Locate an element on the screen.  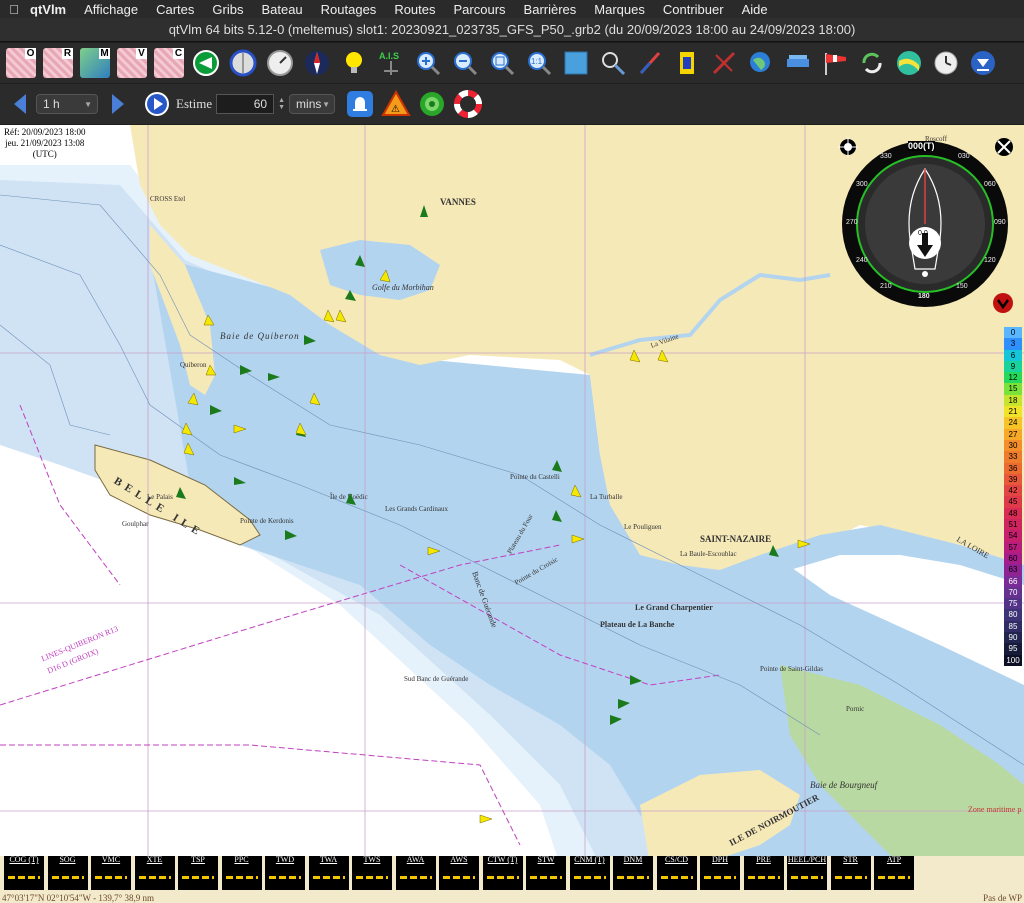
menu-parcours: Parcours is located at coordinates (480, 9).